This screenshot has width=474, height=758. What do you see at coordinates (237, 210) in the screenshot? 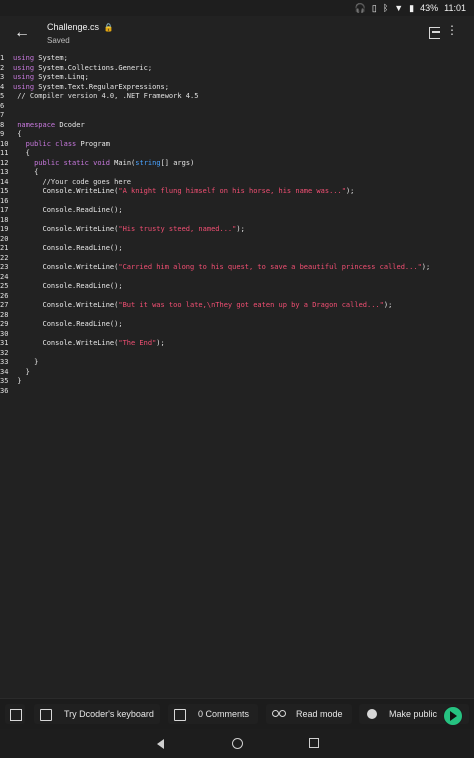
I see `code-line: 17 Console.ReadLine();` at bounding box center [237, 210].